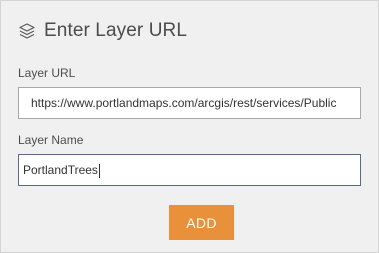  Describe the element at coordinates (99, 170) in the screenshot. I see `text-caret` at that location.